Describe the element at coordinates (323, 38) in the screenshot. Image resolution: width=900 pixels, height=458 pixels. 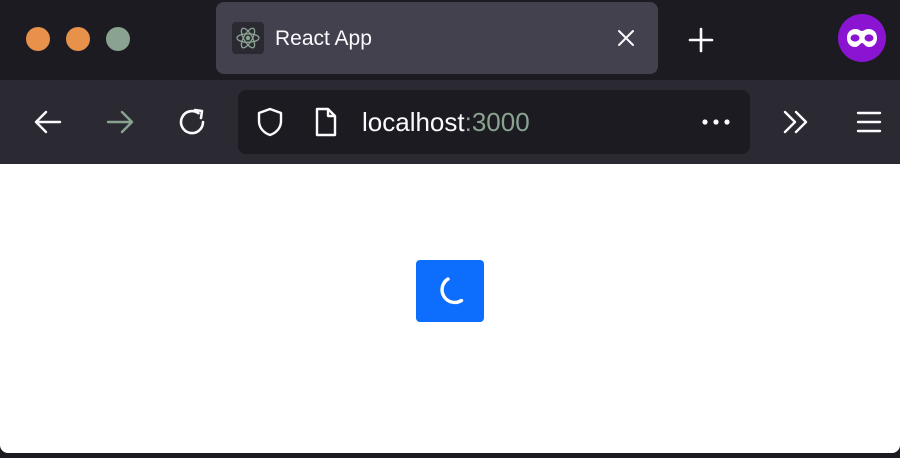
I see `tab-title: React App` at that location.